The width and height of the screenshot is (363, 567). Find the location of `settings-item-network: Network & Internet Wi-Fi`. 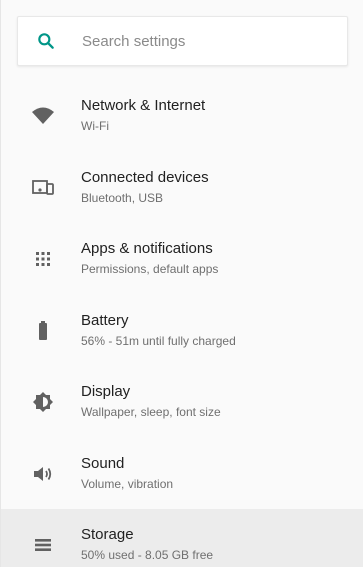

settings-item-network: Network & Internet Wi-Fi is located at coordinates (182, 116).